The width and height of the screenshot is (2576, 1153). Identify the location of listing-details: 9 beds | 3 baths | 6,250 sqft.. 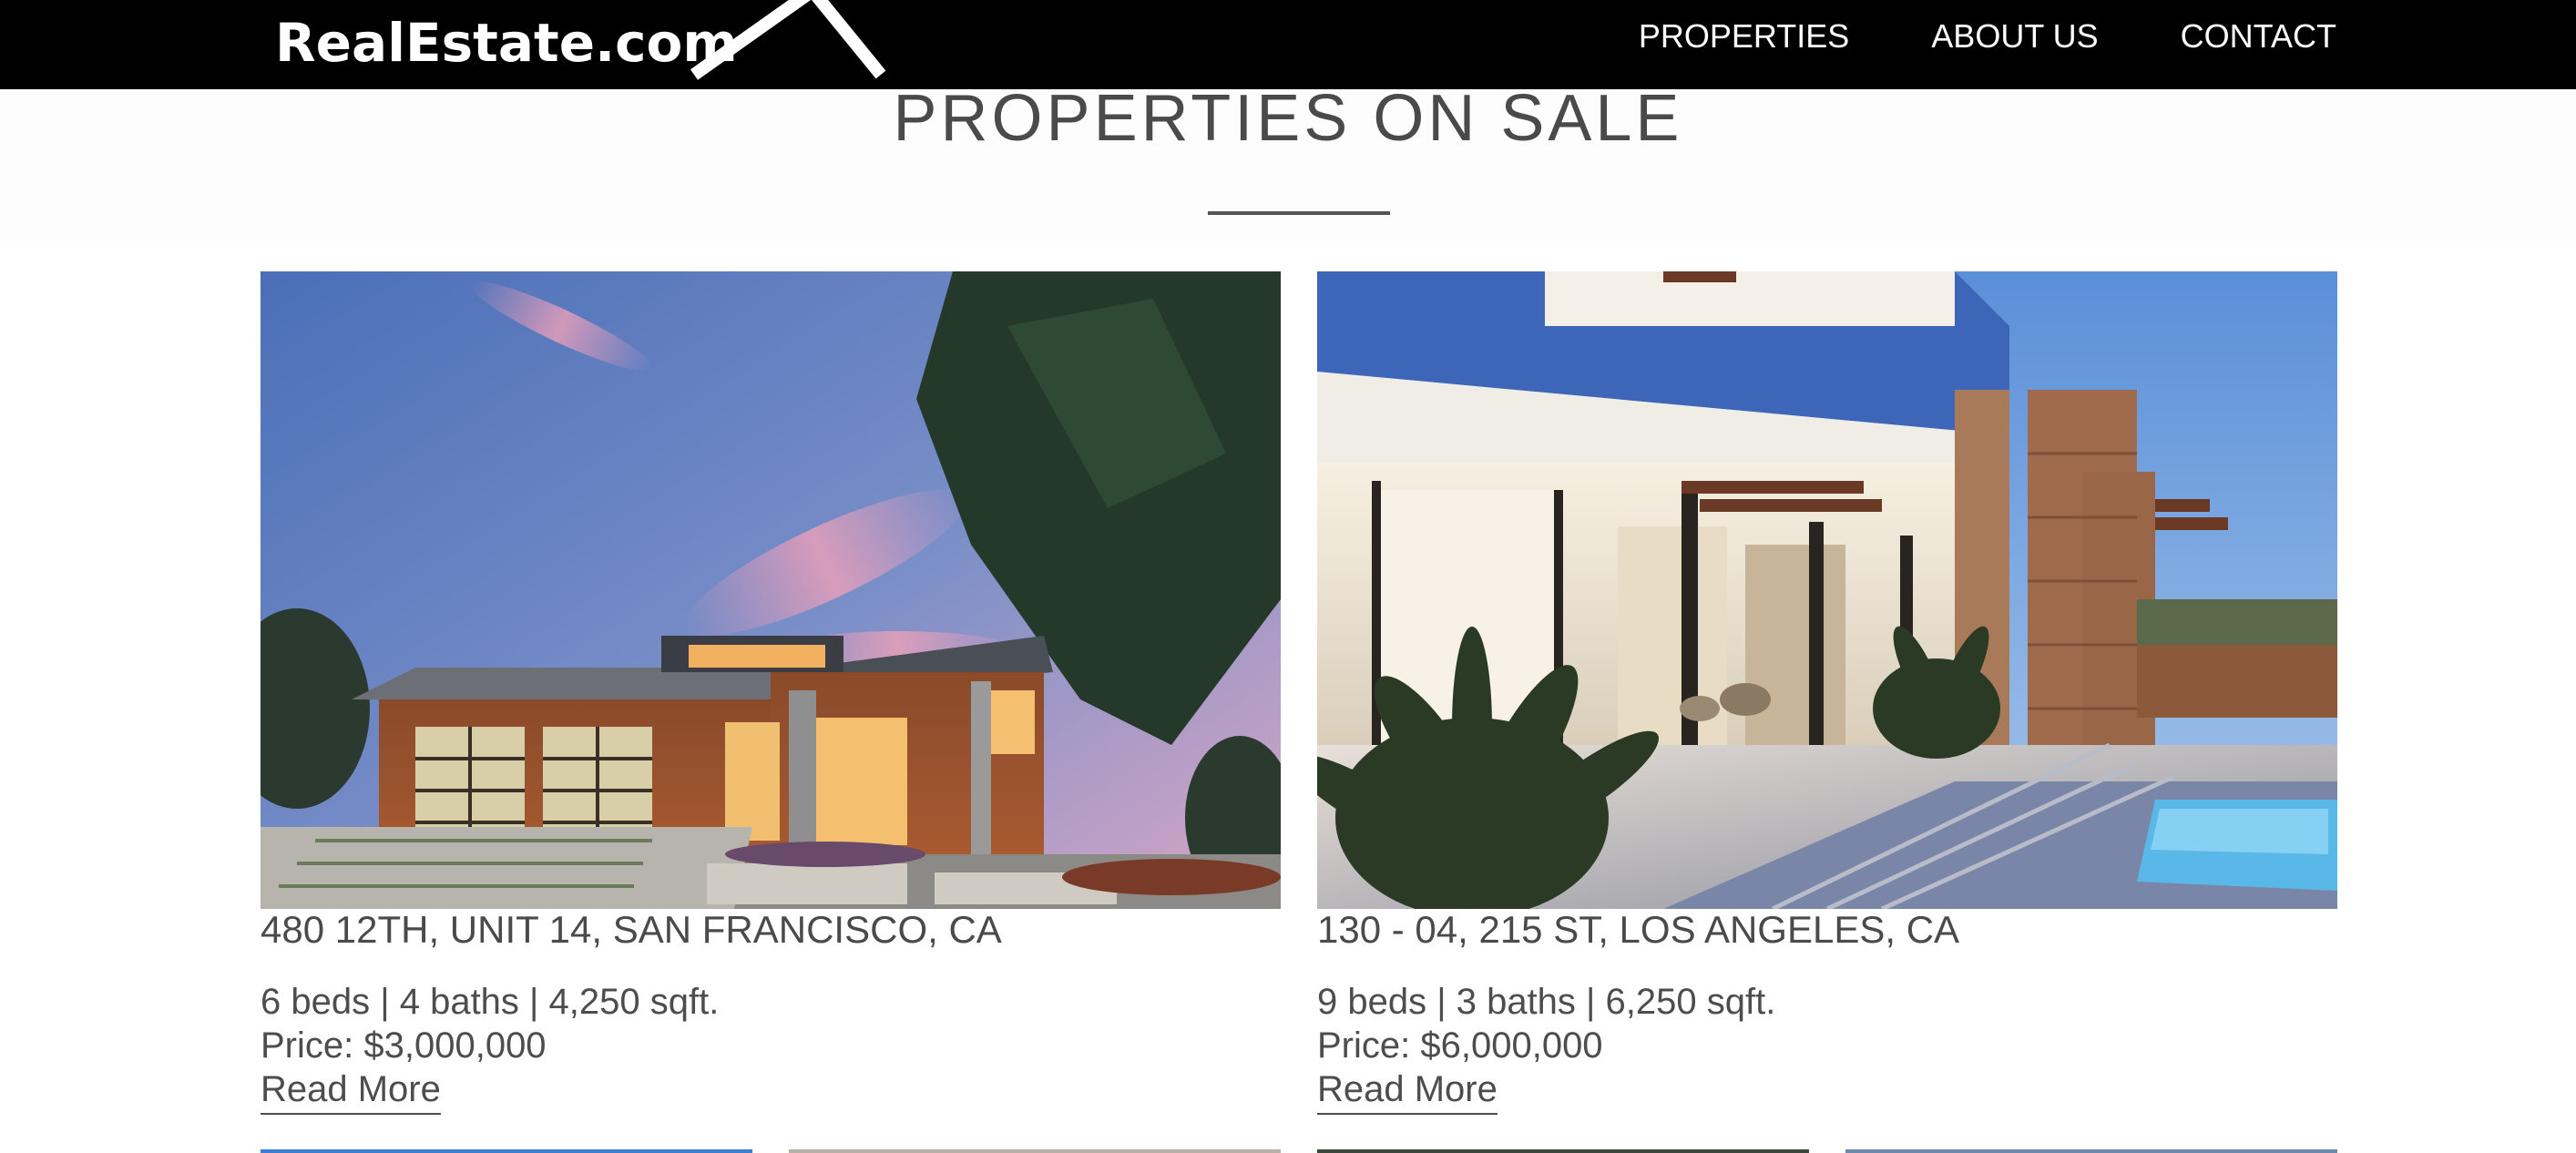
(1546, 1002).